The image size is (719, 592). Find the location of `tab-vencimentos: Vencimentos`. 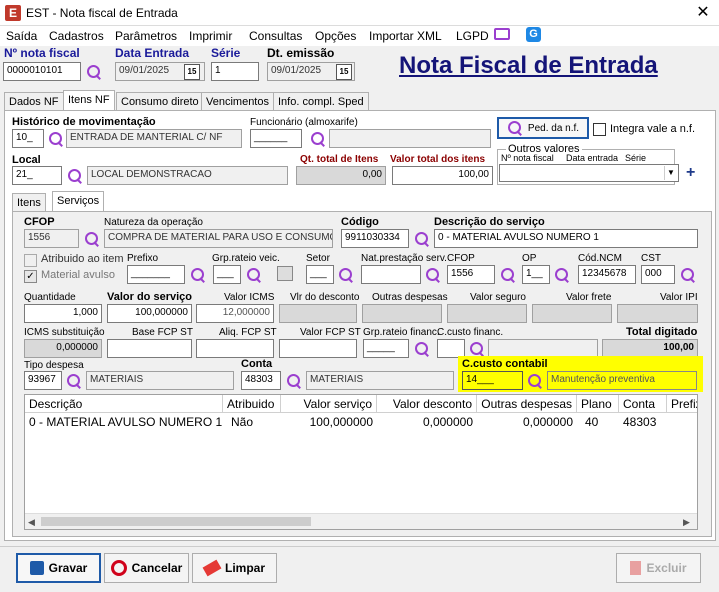

tab-vencimentos: Vencimentos is located at coordinates (237, 101).